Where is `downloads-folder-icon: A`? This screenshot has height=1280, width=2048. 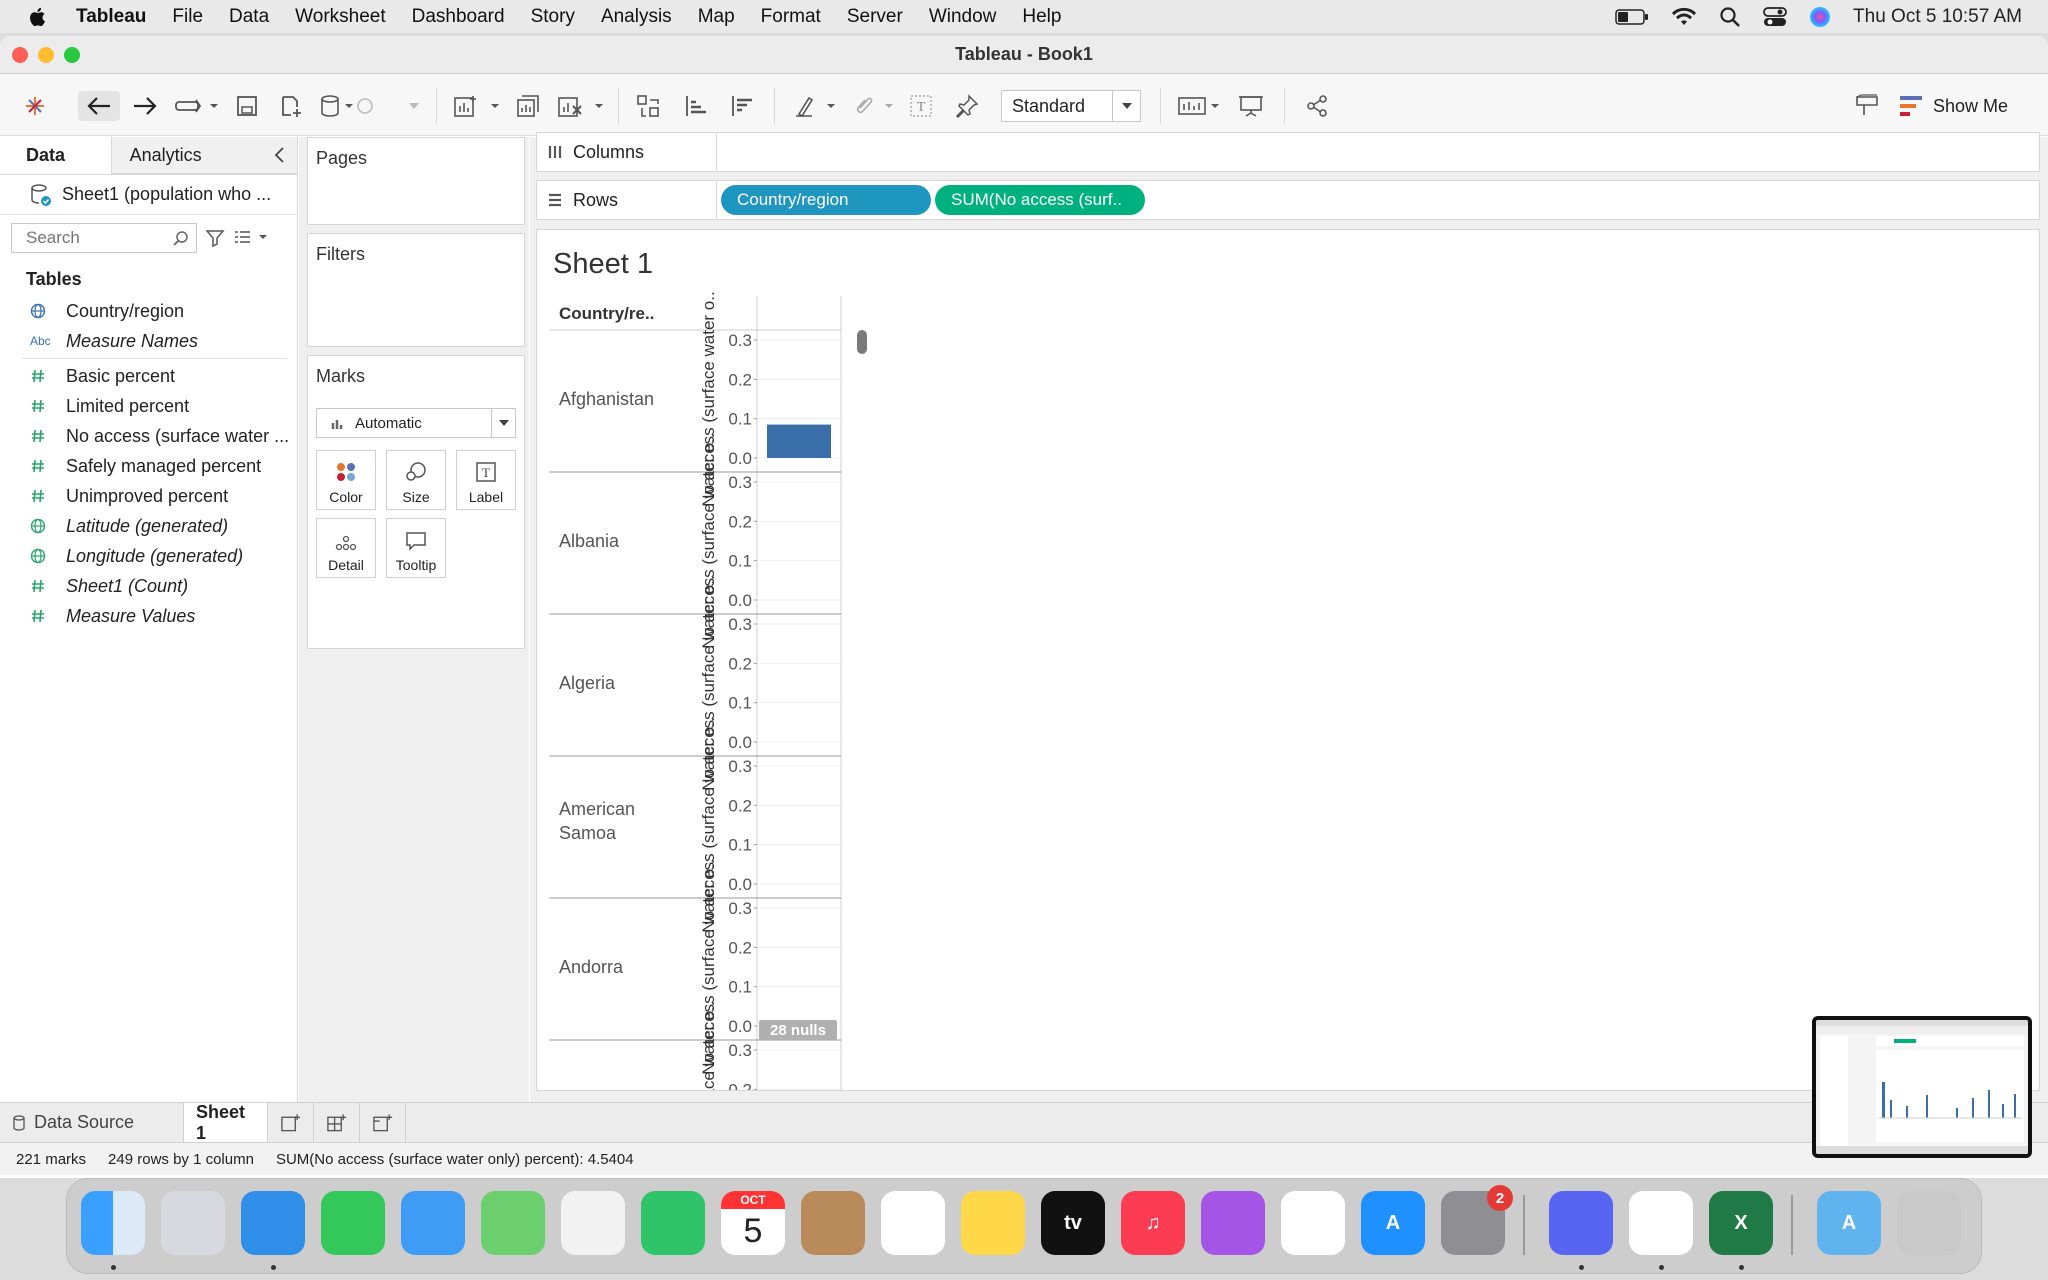
downloads-folder-icon: A is located at coordinates (1849, 1223).